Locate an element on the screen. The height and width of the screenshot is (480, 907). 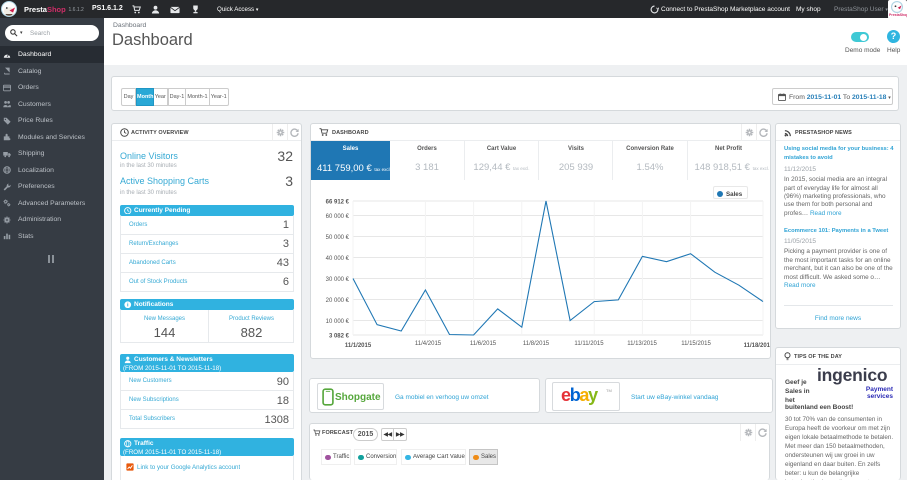
svg-text: 50 000 € is located at coordinates (338, 238).